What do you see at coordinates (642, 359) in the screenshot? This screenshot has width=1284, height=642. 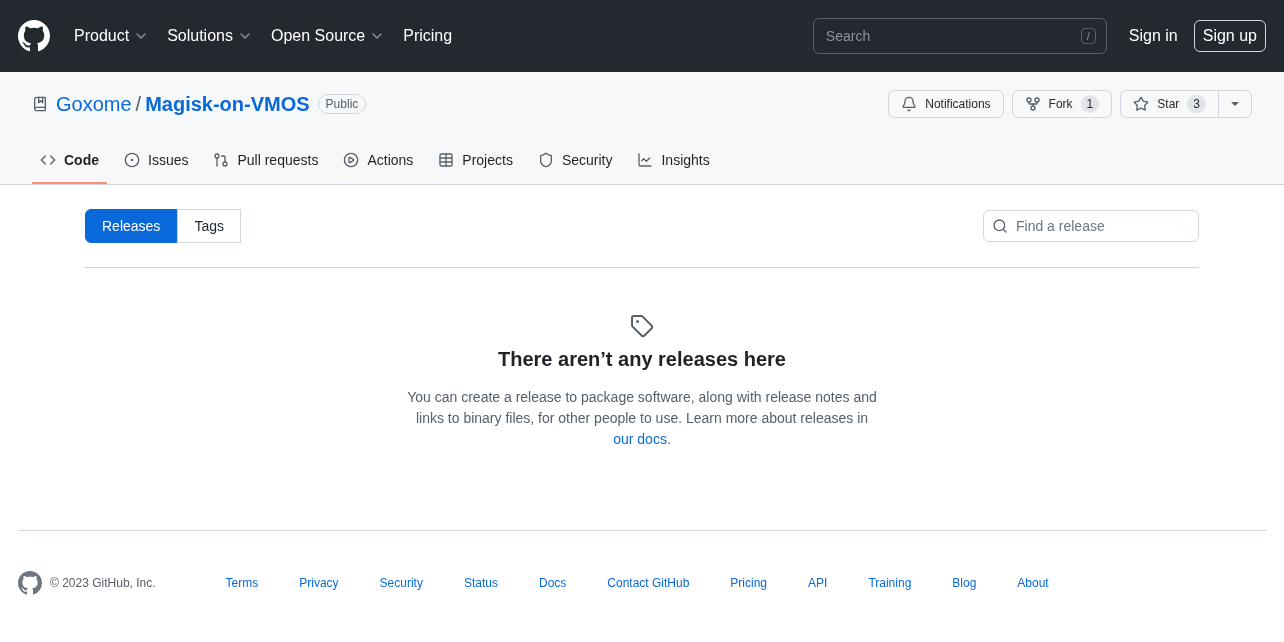 I see `empty-state-title: There aren’t any releases here` at bounding box center [642, 359].